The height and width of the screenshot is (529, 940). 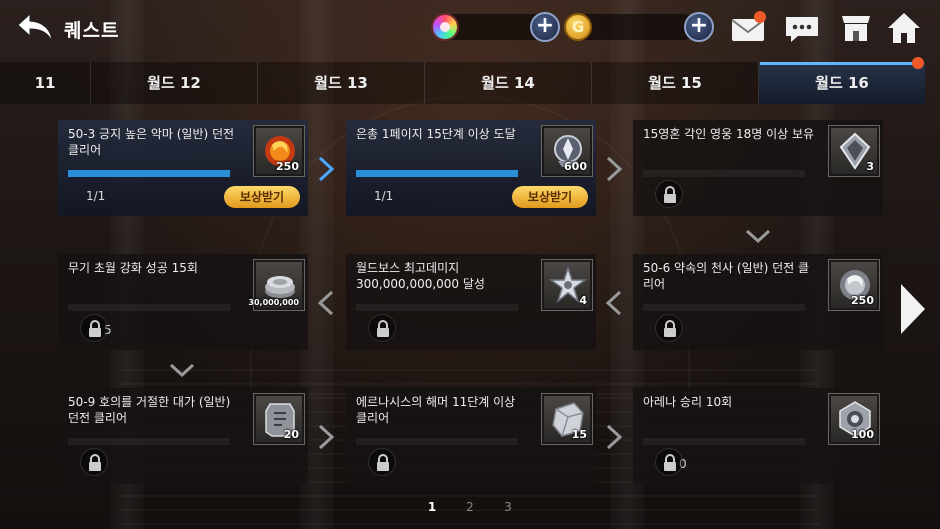 What do you see at coordinates (842, 83) in the screenshot?
I see `tab-world-16: 월드 16` at bounding box center [842, 83].